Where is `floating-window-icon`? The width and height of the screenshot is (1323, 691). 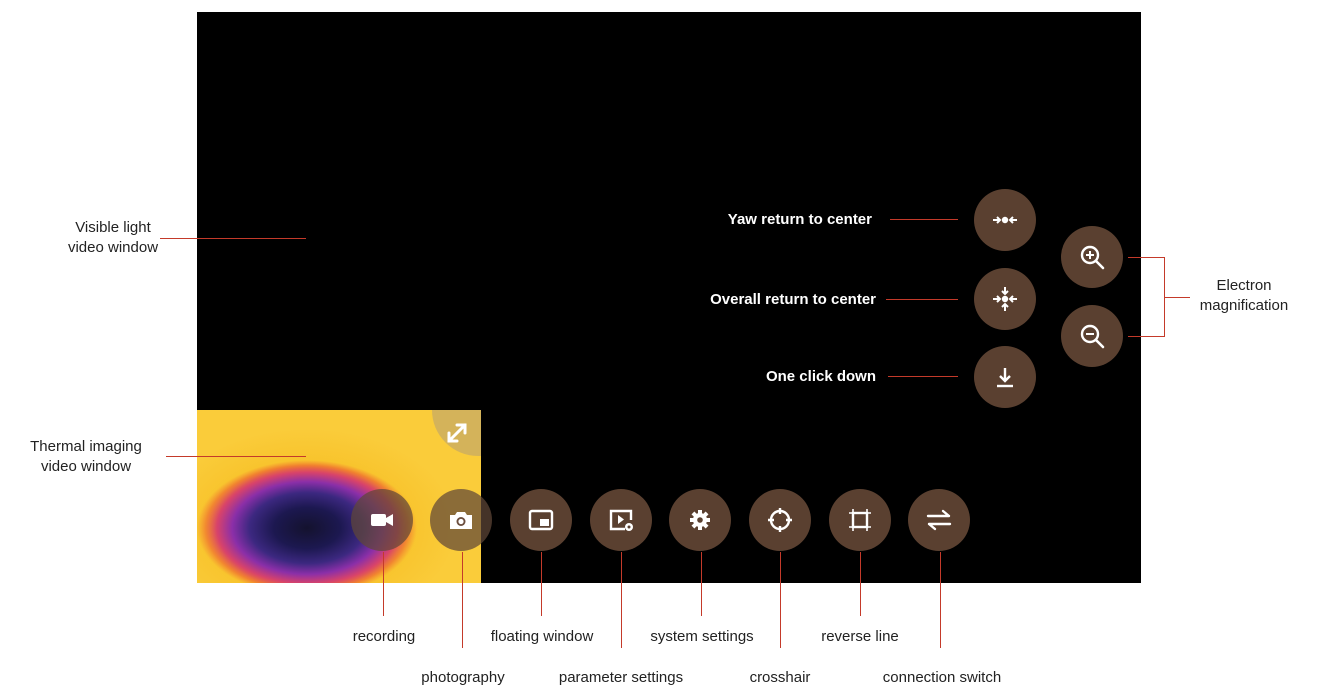
floating-window-icon is located at coordinates (541, 520).